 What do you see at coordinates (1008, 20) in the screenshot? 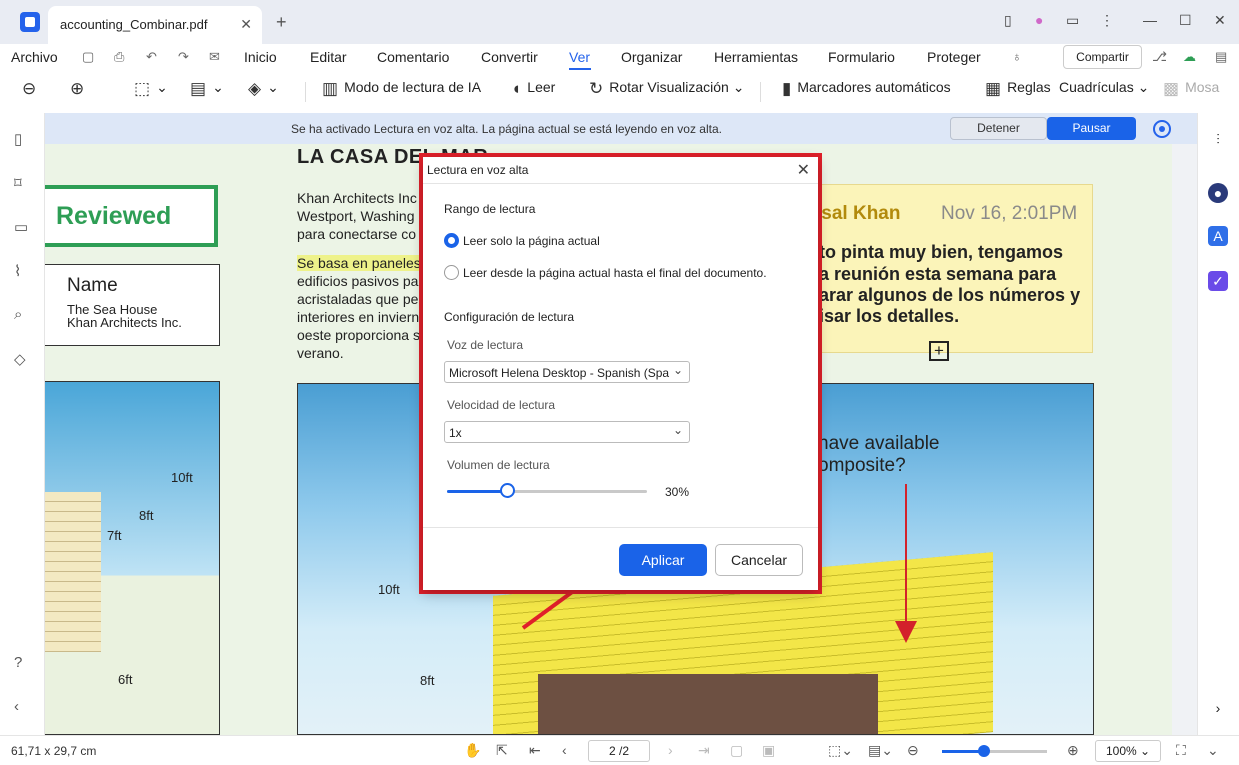
I see `tablet-icon: ▯` at bounding box center [1008, 20].